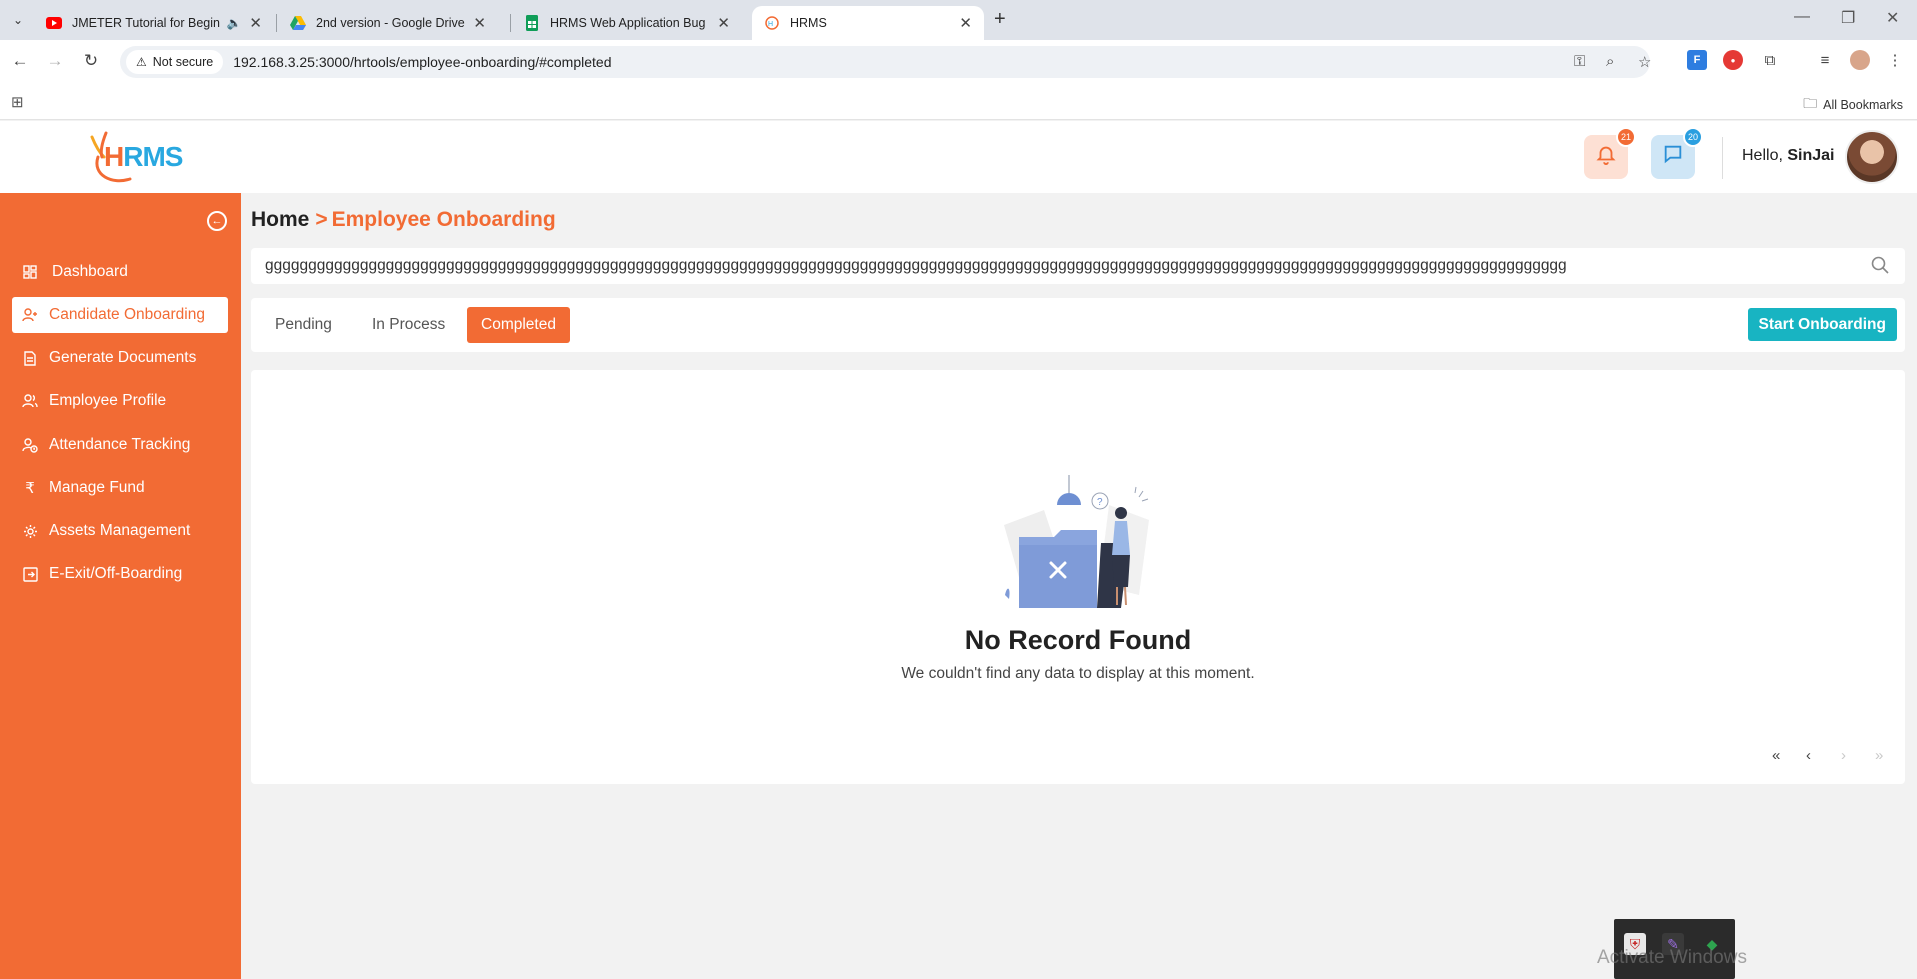 Image resolution: width=1917 pixels, height=979 pixels. I want to click on sidebar-item-label: Dashboard, so click(90, 271).